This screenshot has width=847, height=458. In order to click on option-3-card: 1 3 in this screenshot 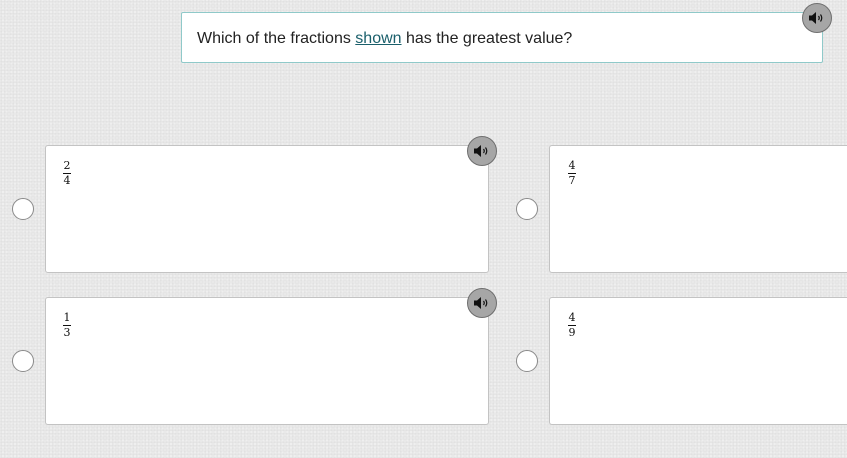, I will do `click(267, 361)`.